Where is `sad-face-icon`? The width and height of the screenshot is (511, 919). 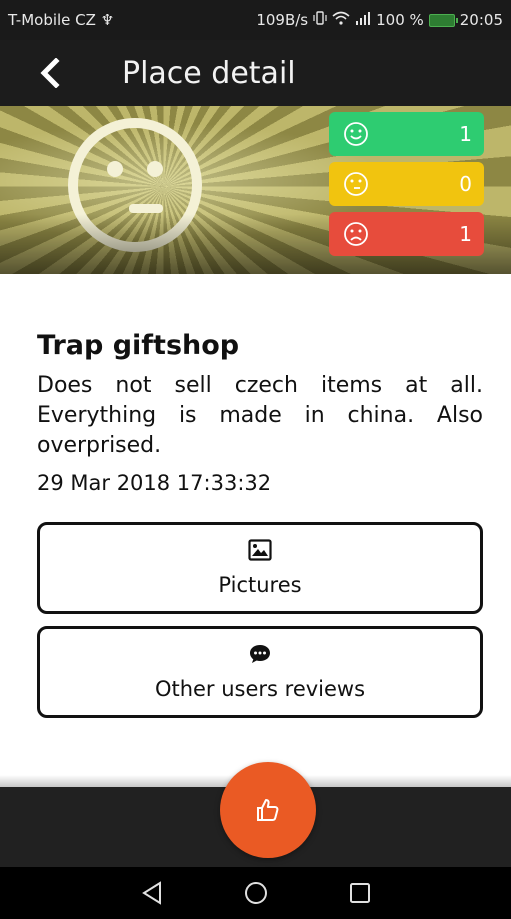 sad-face-icon is located at coordinates (356, 234).